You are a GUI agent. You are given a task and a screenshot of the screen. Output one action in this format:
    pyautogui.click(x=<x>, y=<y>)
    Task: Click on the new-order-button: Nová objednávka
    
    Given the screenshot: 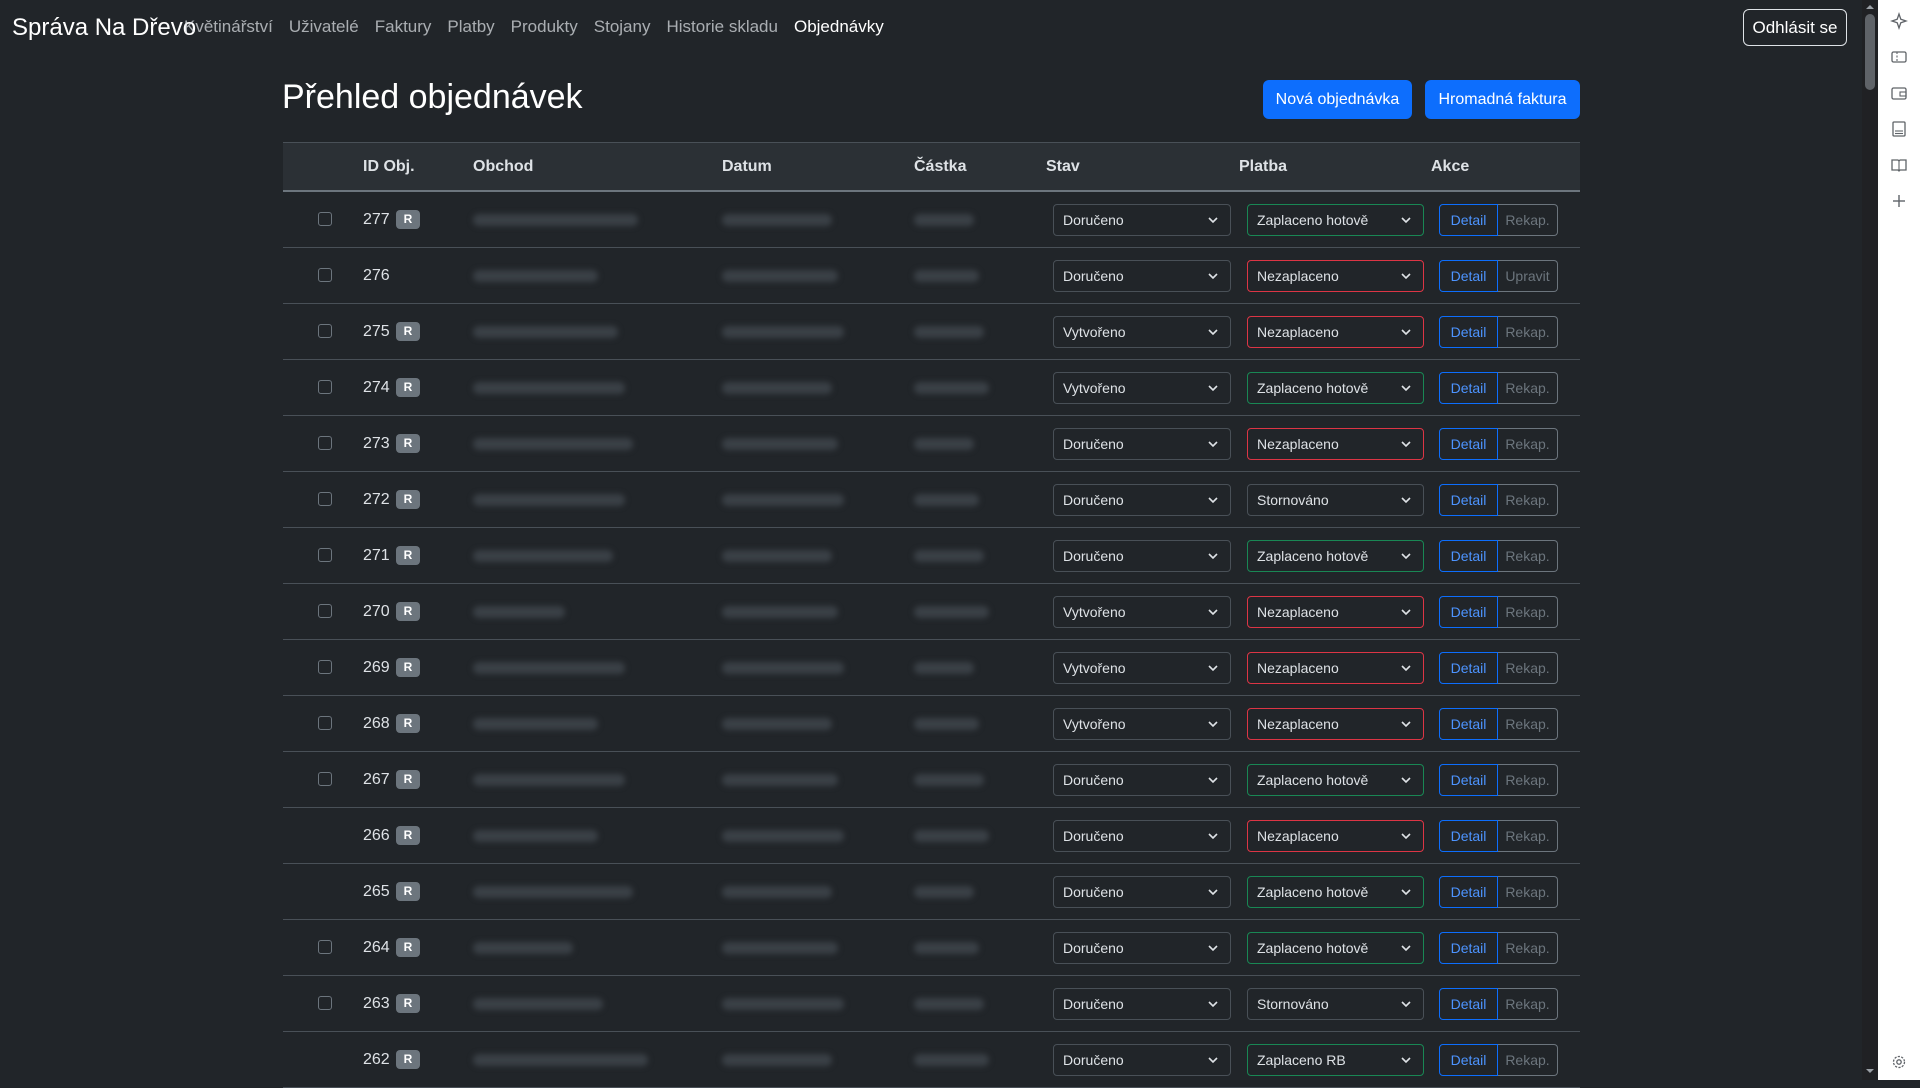 What is the action you would take?
    pyautogui.click(x=1337, y=99)
    